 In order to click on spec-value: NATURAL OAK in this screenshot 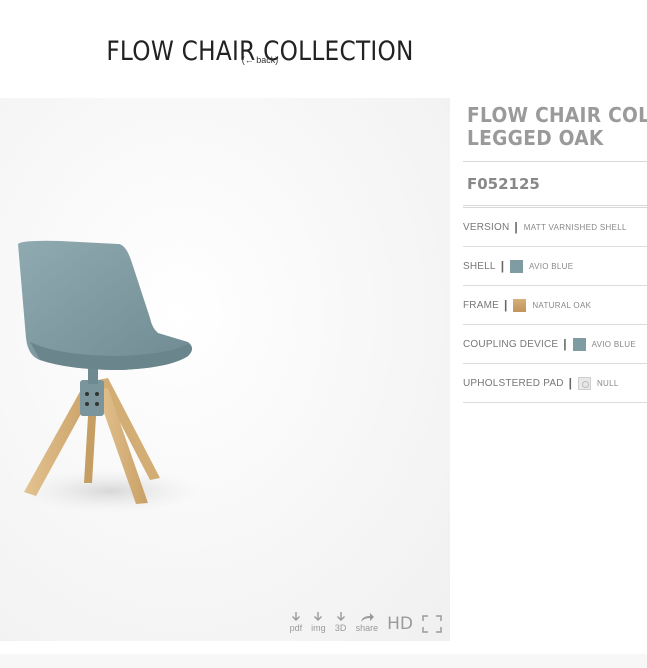, I will do `click(562, 305)`.